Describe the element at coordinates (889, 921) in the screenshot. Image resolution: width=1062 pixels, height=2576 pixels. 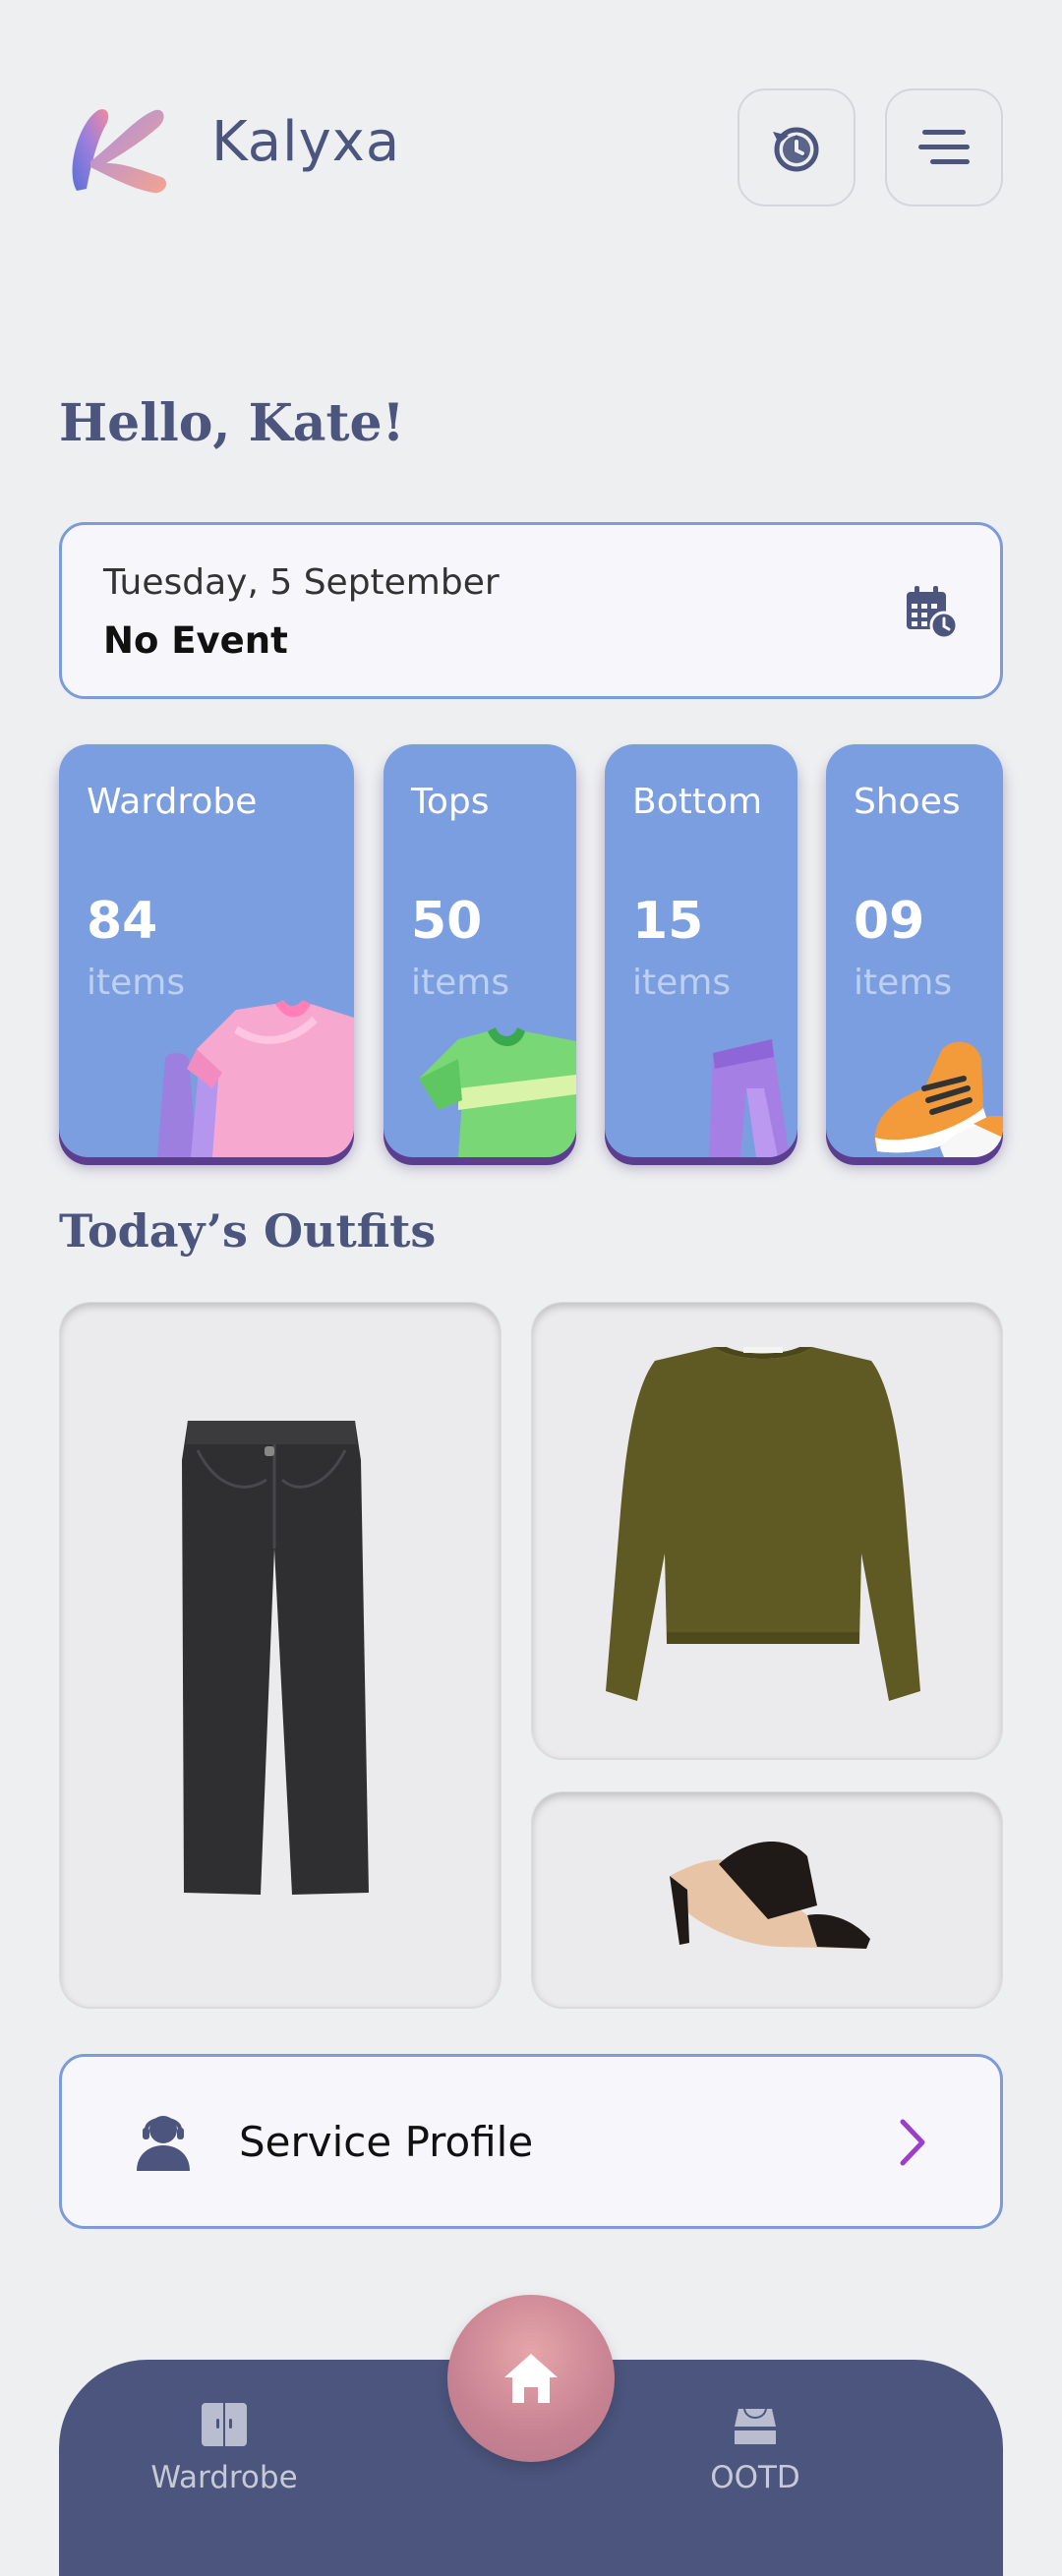
I see `category-count: 09` at that location.